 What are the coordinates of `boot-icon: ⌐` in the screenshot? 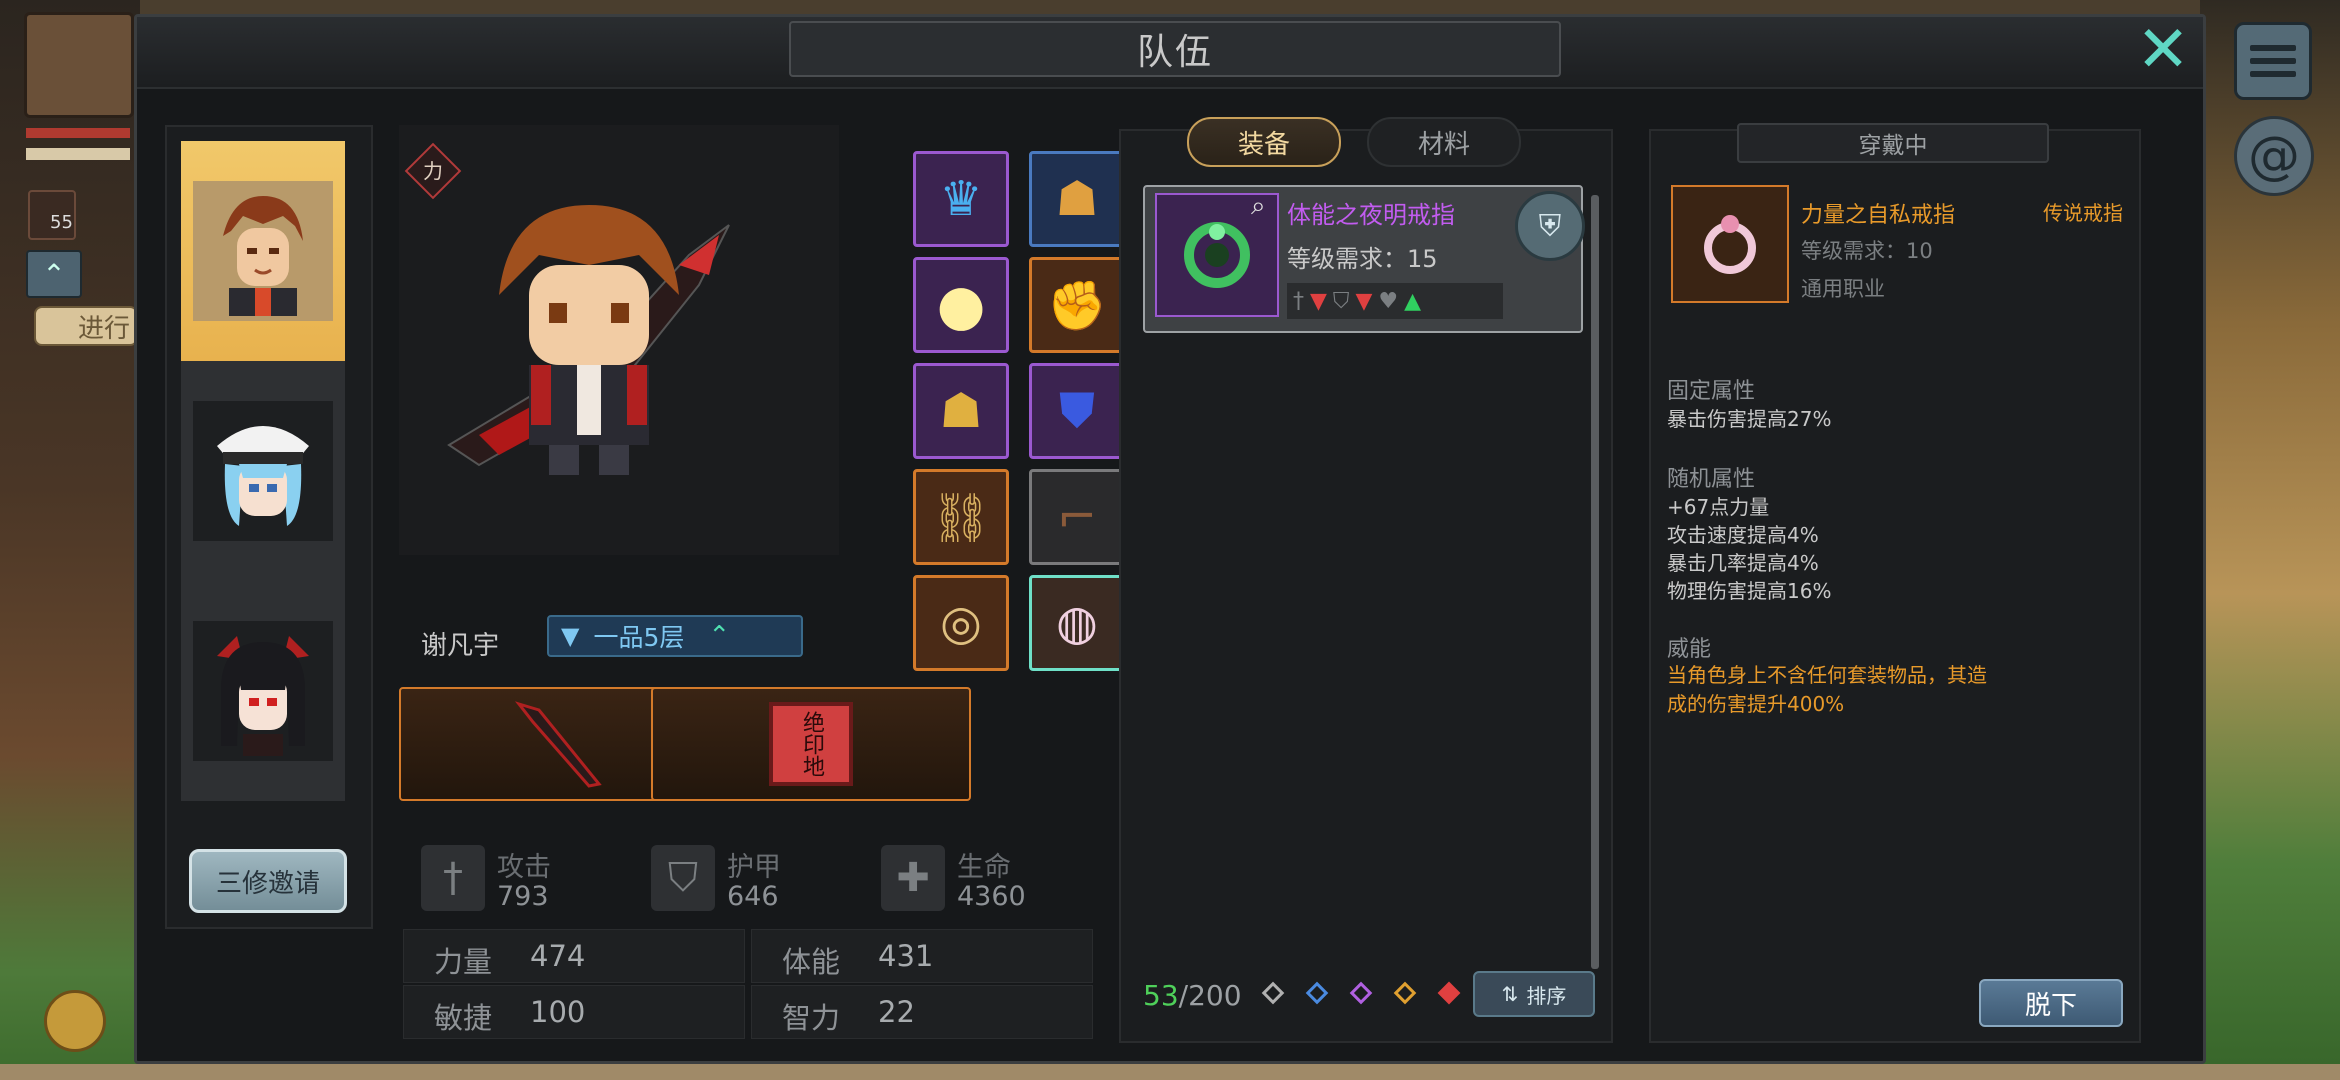 It's located at (1077, 517).